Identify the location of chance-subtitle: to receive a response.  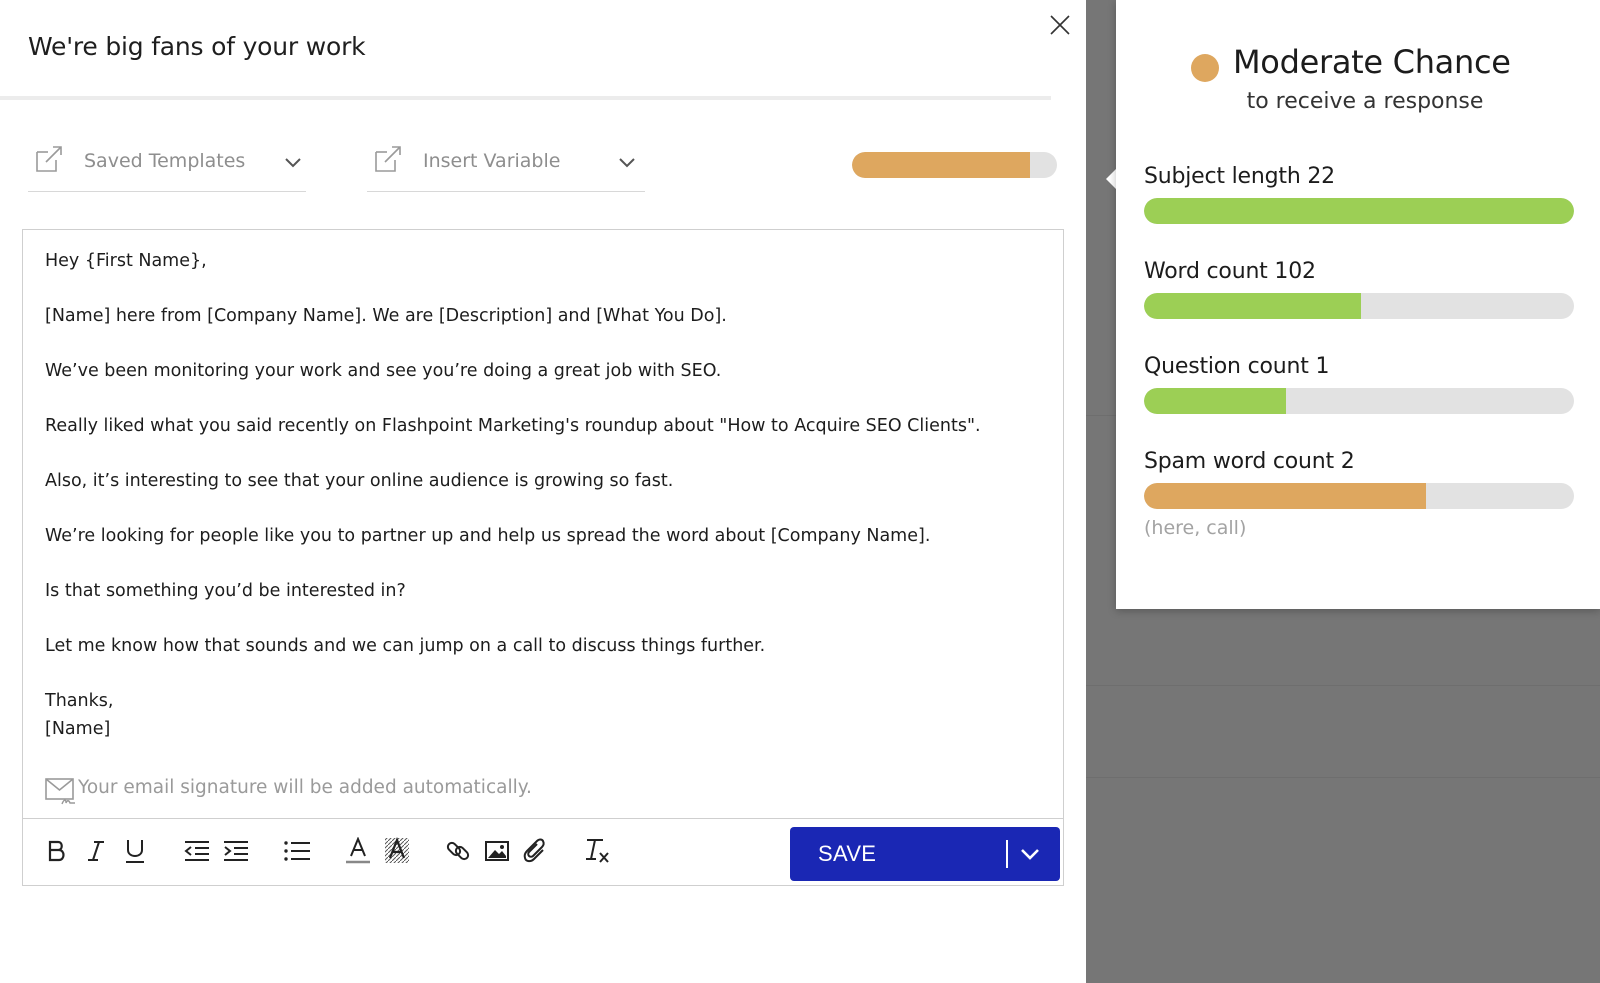
(1365, 101).